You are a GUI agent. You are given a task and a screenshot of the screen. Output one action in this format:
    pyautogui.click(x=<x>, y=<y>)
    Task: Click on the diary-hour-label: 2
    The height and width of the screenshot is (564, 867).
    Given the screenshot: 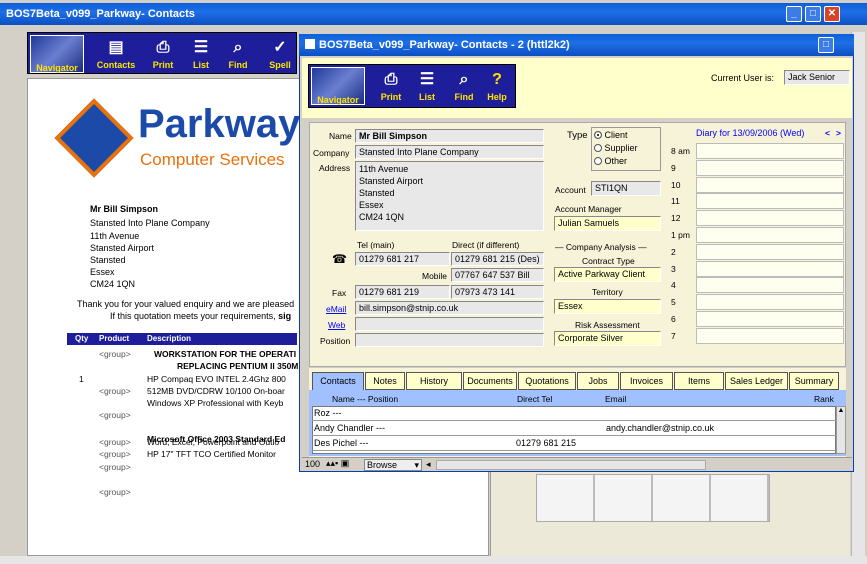 What is the action you would take?
    pyautogui.click(x=673, y=251)
    